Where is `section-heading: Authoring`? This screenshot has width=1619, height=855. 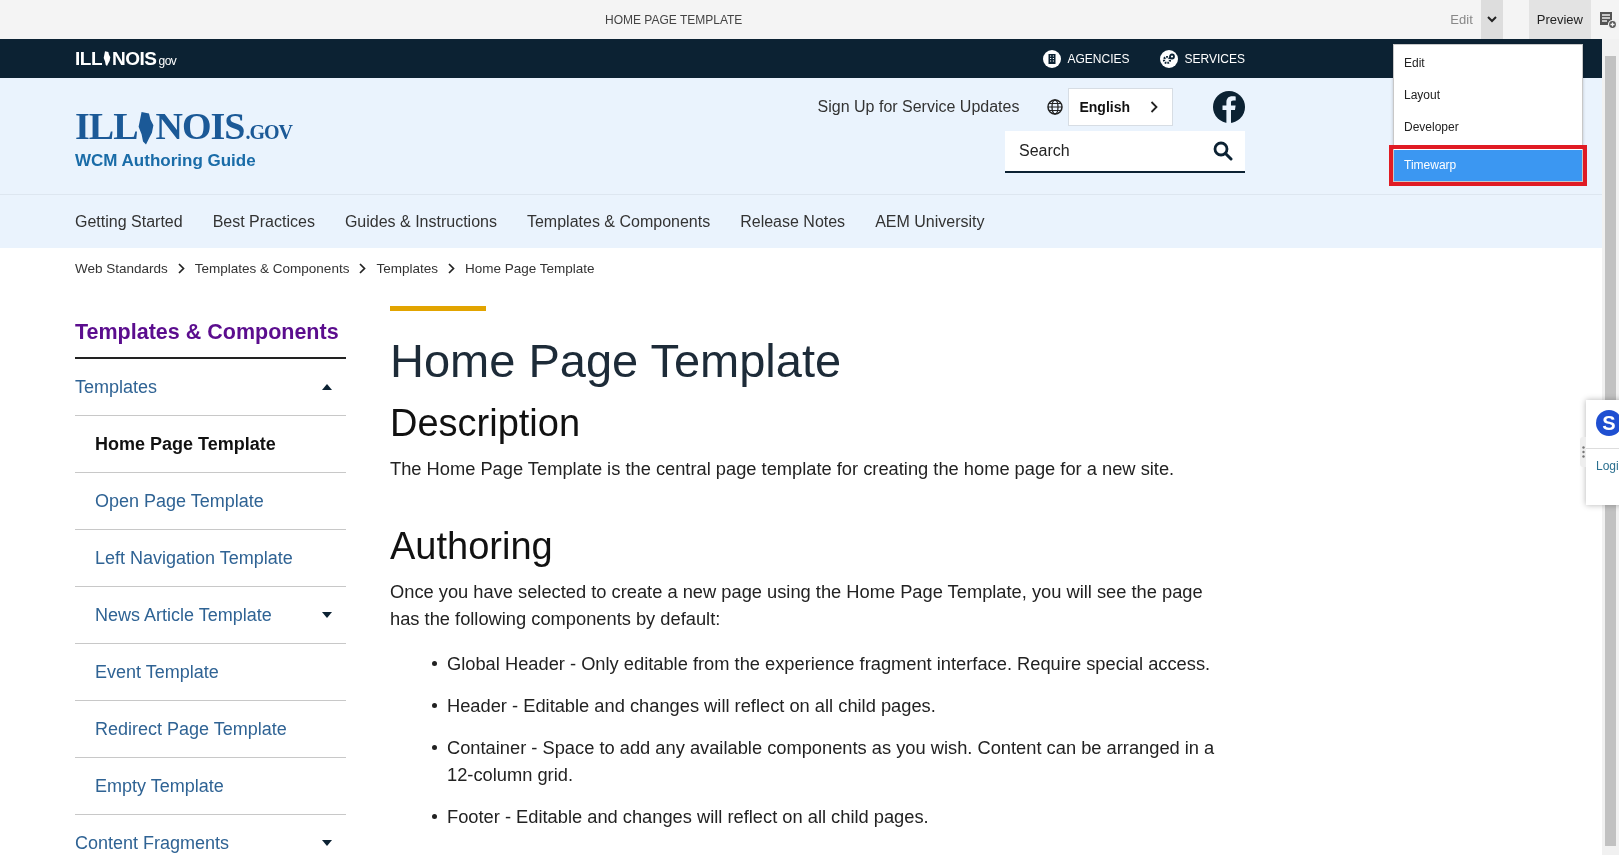 section-heading: Authoring is located at coordinates (472, 546).